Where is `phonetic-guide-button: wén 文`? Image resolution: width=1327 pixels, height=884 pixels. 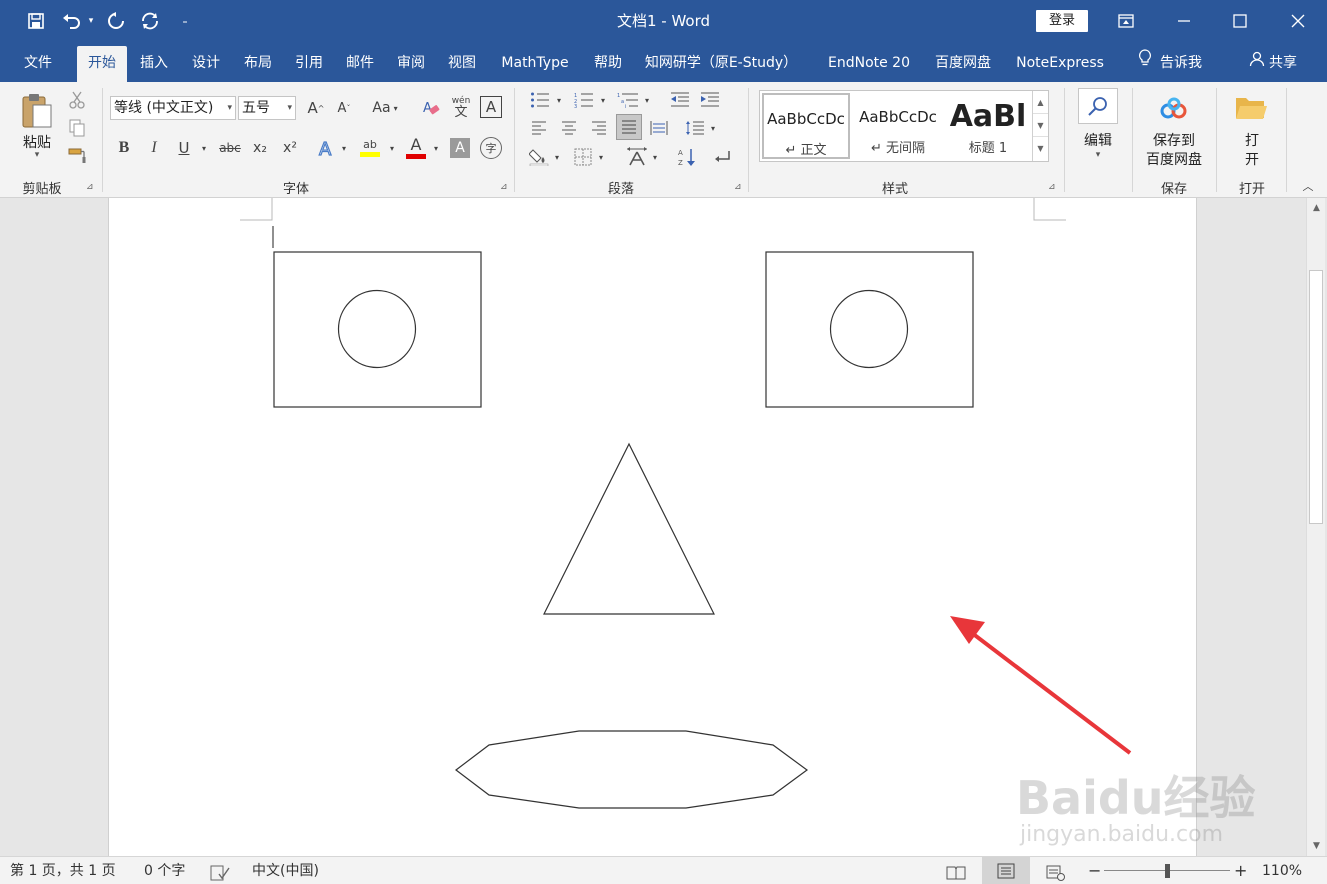
phonetic-guide-button: wén 文 is located at coordinates (461, 108).